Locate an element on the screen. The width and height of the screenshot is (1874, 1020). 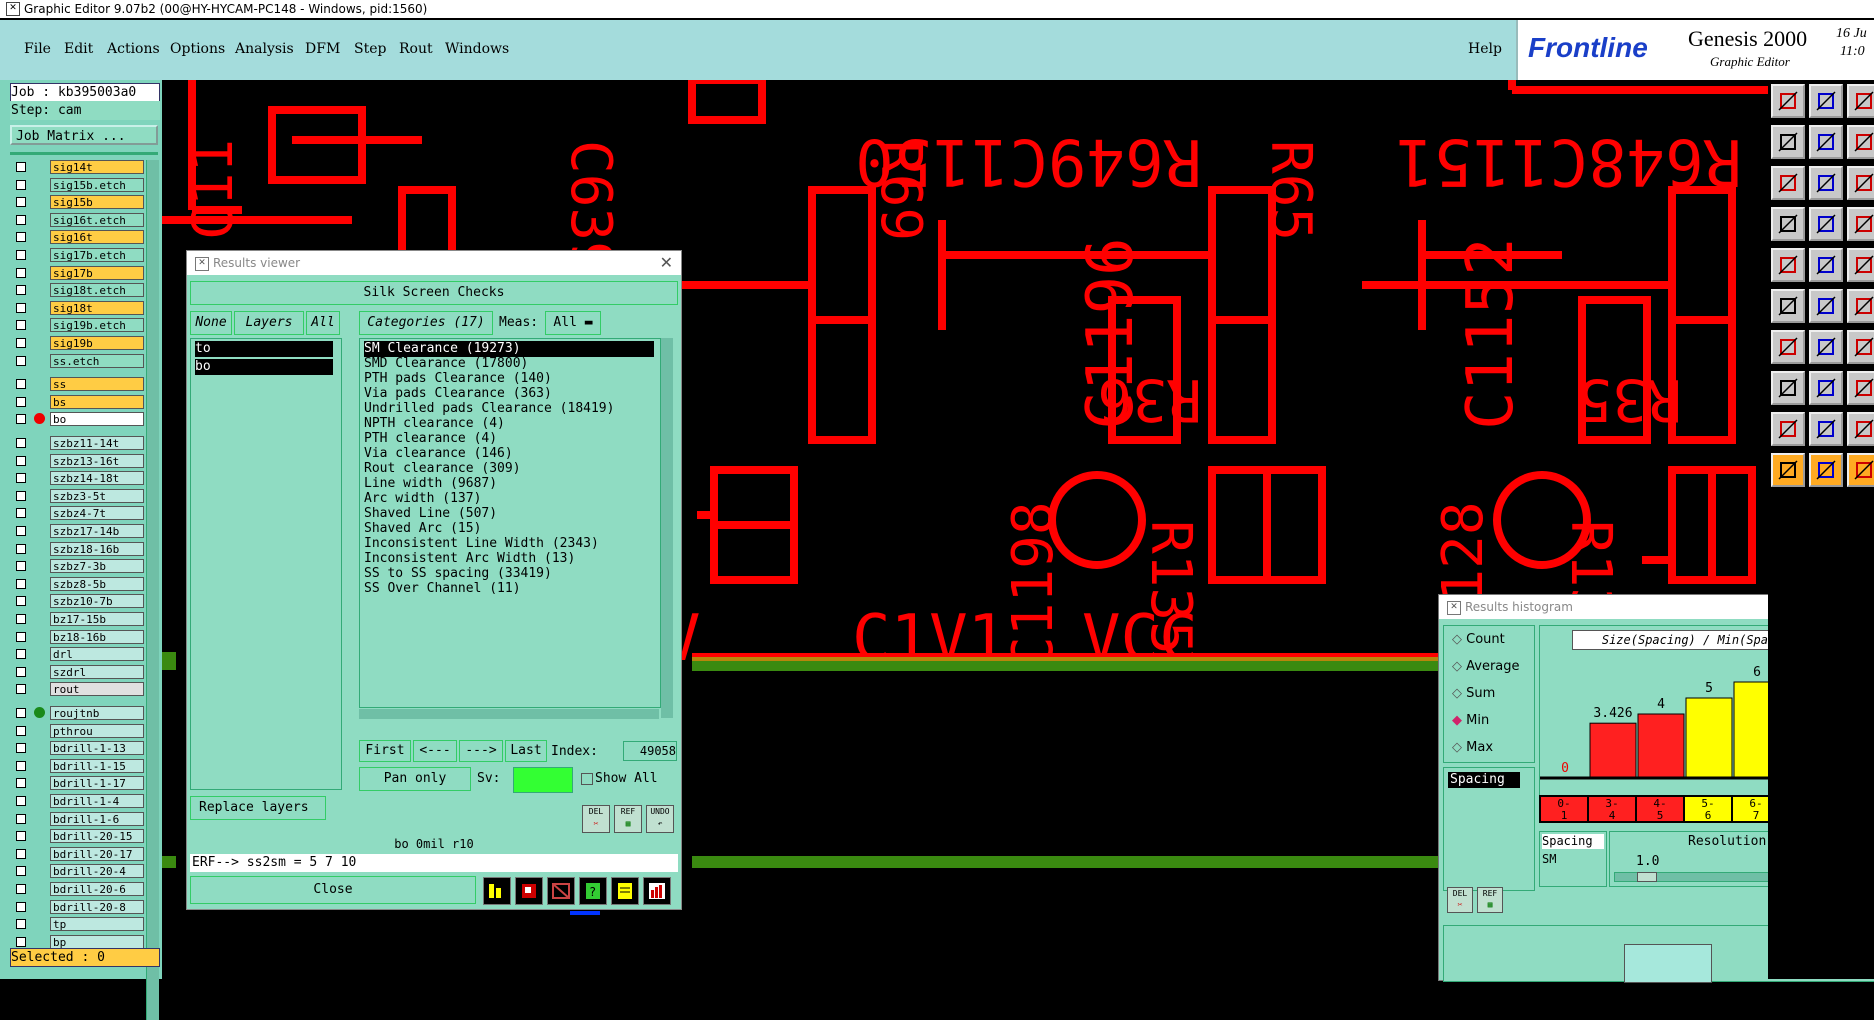
layer-row: sig19b.etch is located at coordinates (78, 325).